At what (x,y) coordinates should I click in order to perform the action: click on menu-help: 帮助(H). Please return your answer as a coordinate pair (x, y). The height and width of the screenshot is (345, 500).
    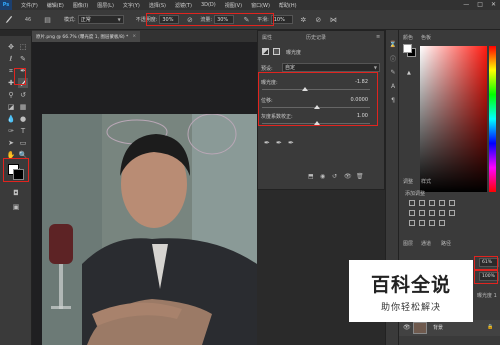
    Looking at the image, I should click on (288, 5).